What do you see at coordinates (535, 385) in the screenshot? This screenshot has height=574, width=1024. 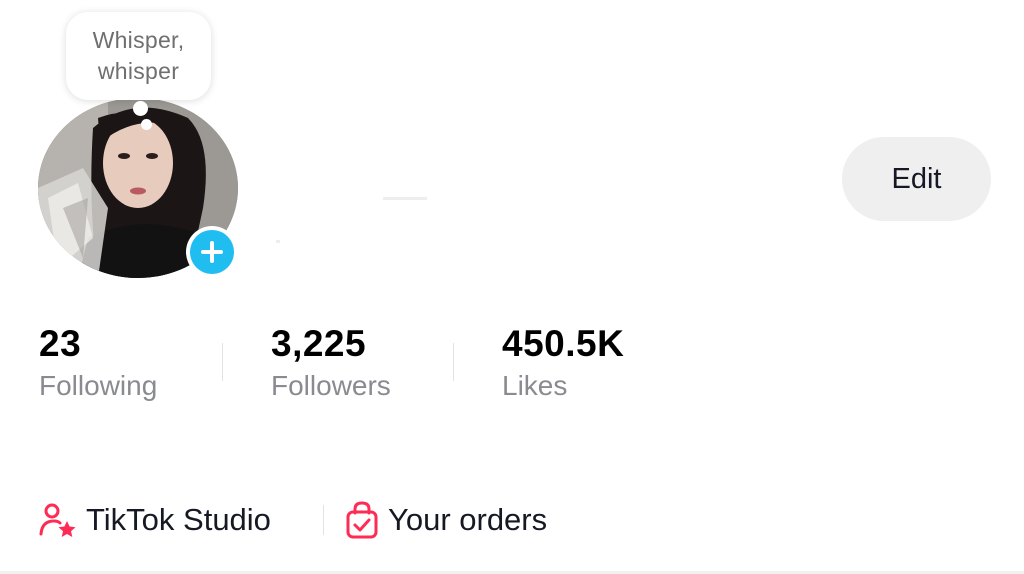 I see `likes-label: Likes` at bounding box center [535, 385].